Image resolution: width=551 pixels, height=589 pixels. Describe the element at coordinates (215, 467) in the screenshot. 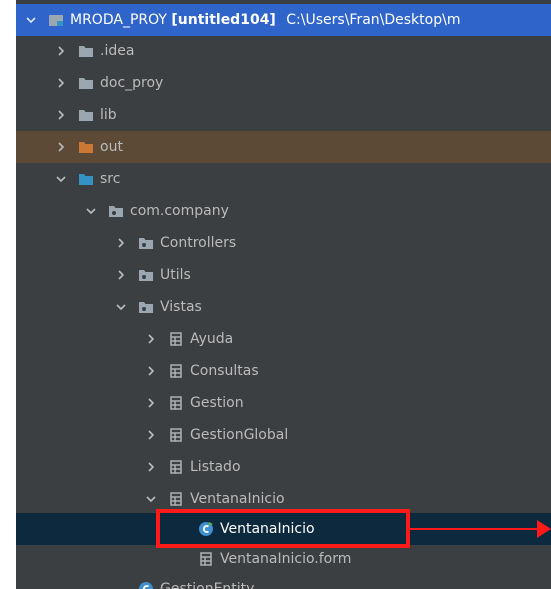

I see `tree-item-label: Listado` at that location.